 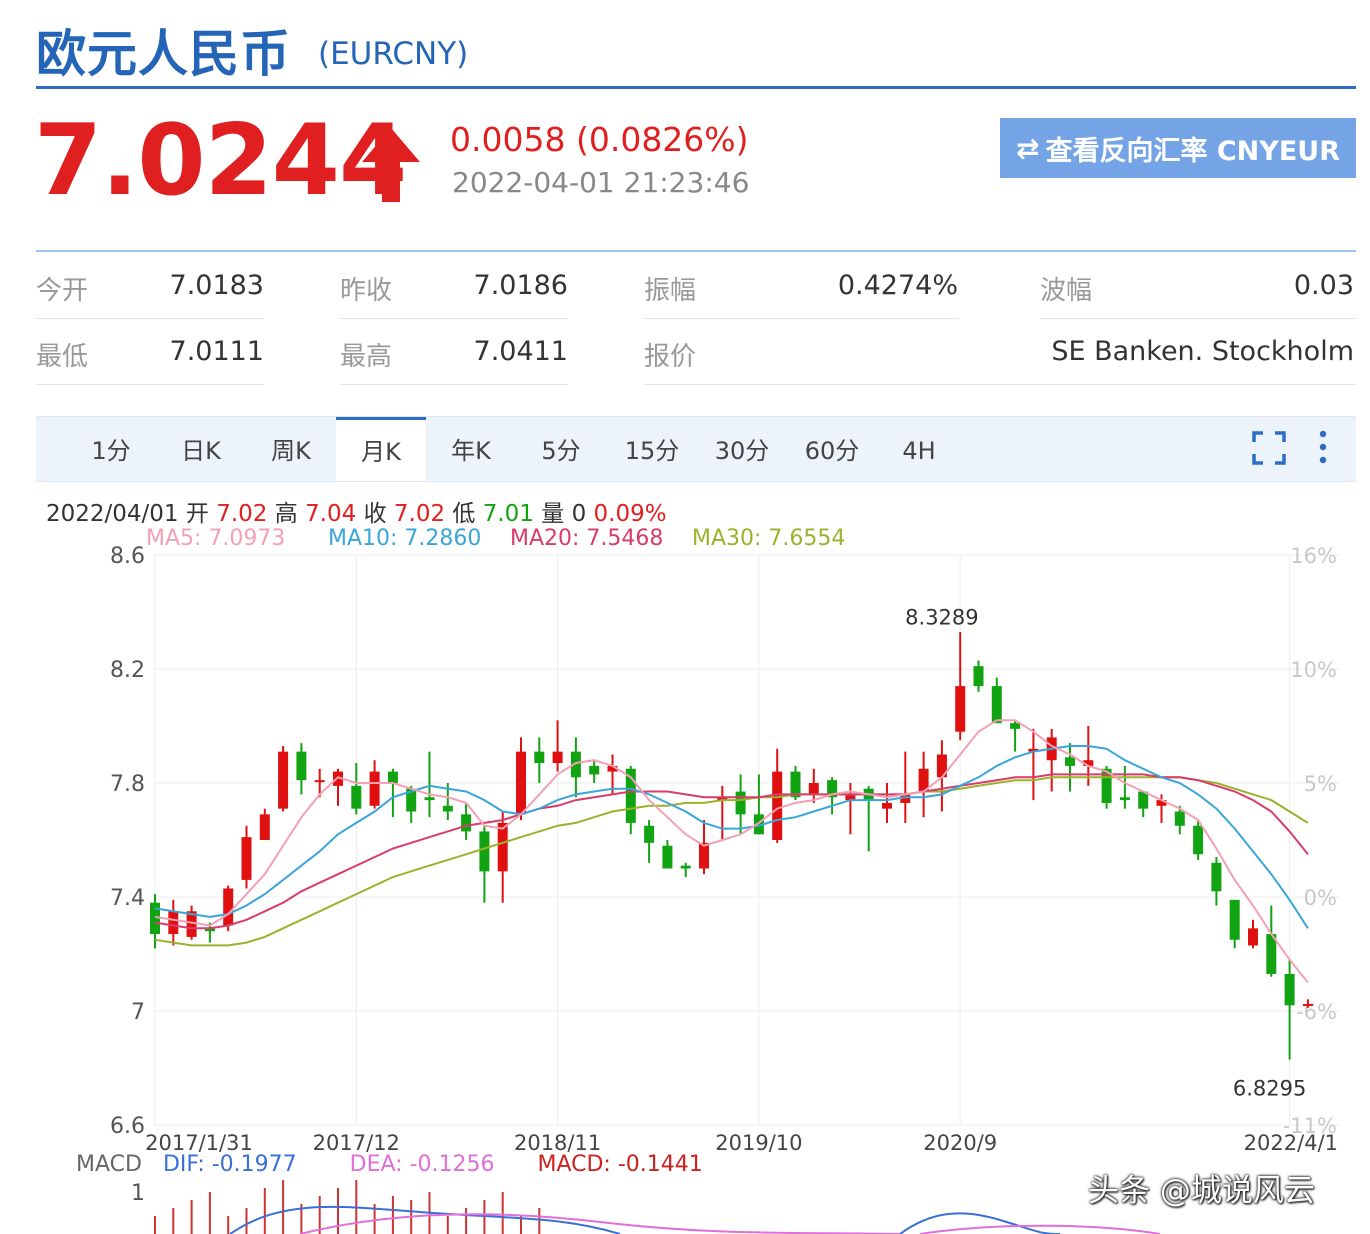 I want to click on right-tick-label: 5%, so click(x=1320, y=784).